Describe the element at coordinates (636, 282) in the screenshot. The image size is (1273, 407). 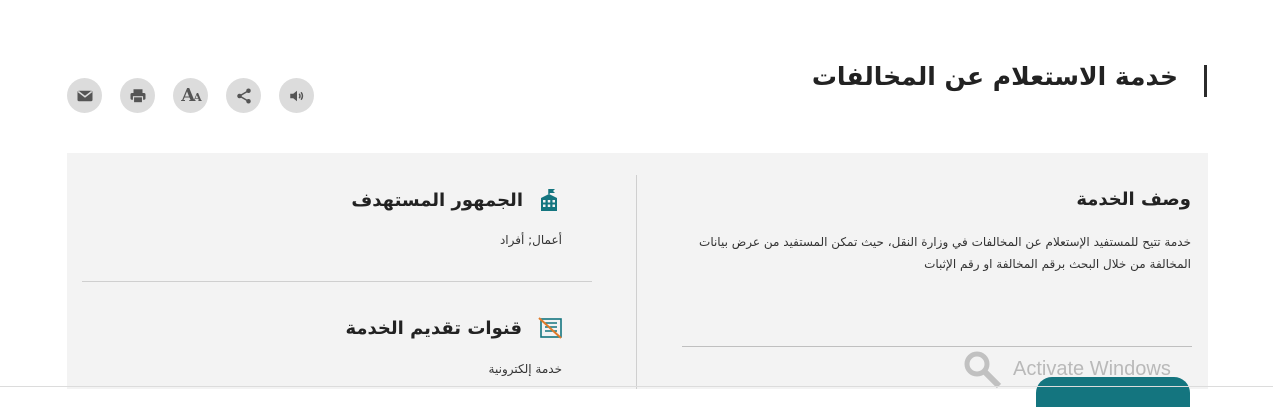
I see `column-divider` at that location.